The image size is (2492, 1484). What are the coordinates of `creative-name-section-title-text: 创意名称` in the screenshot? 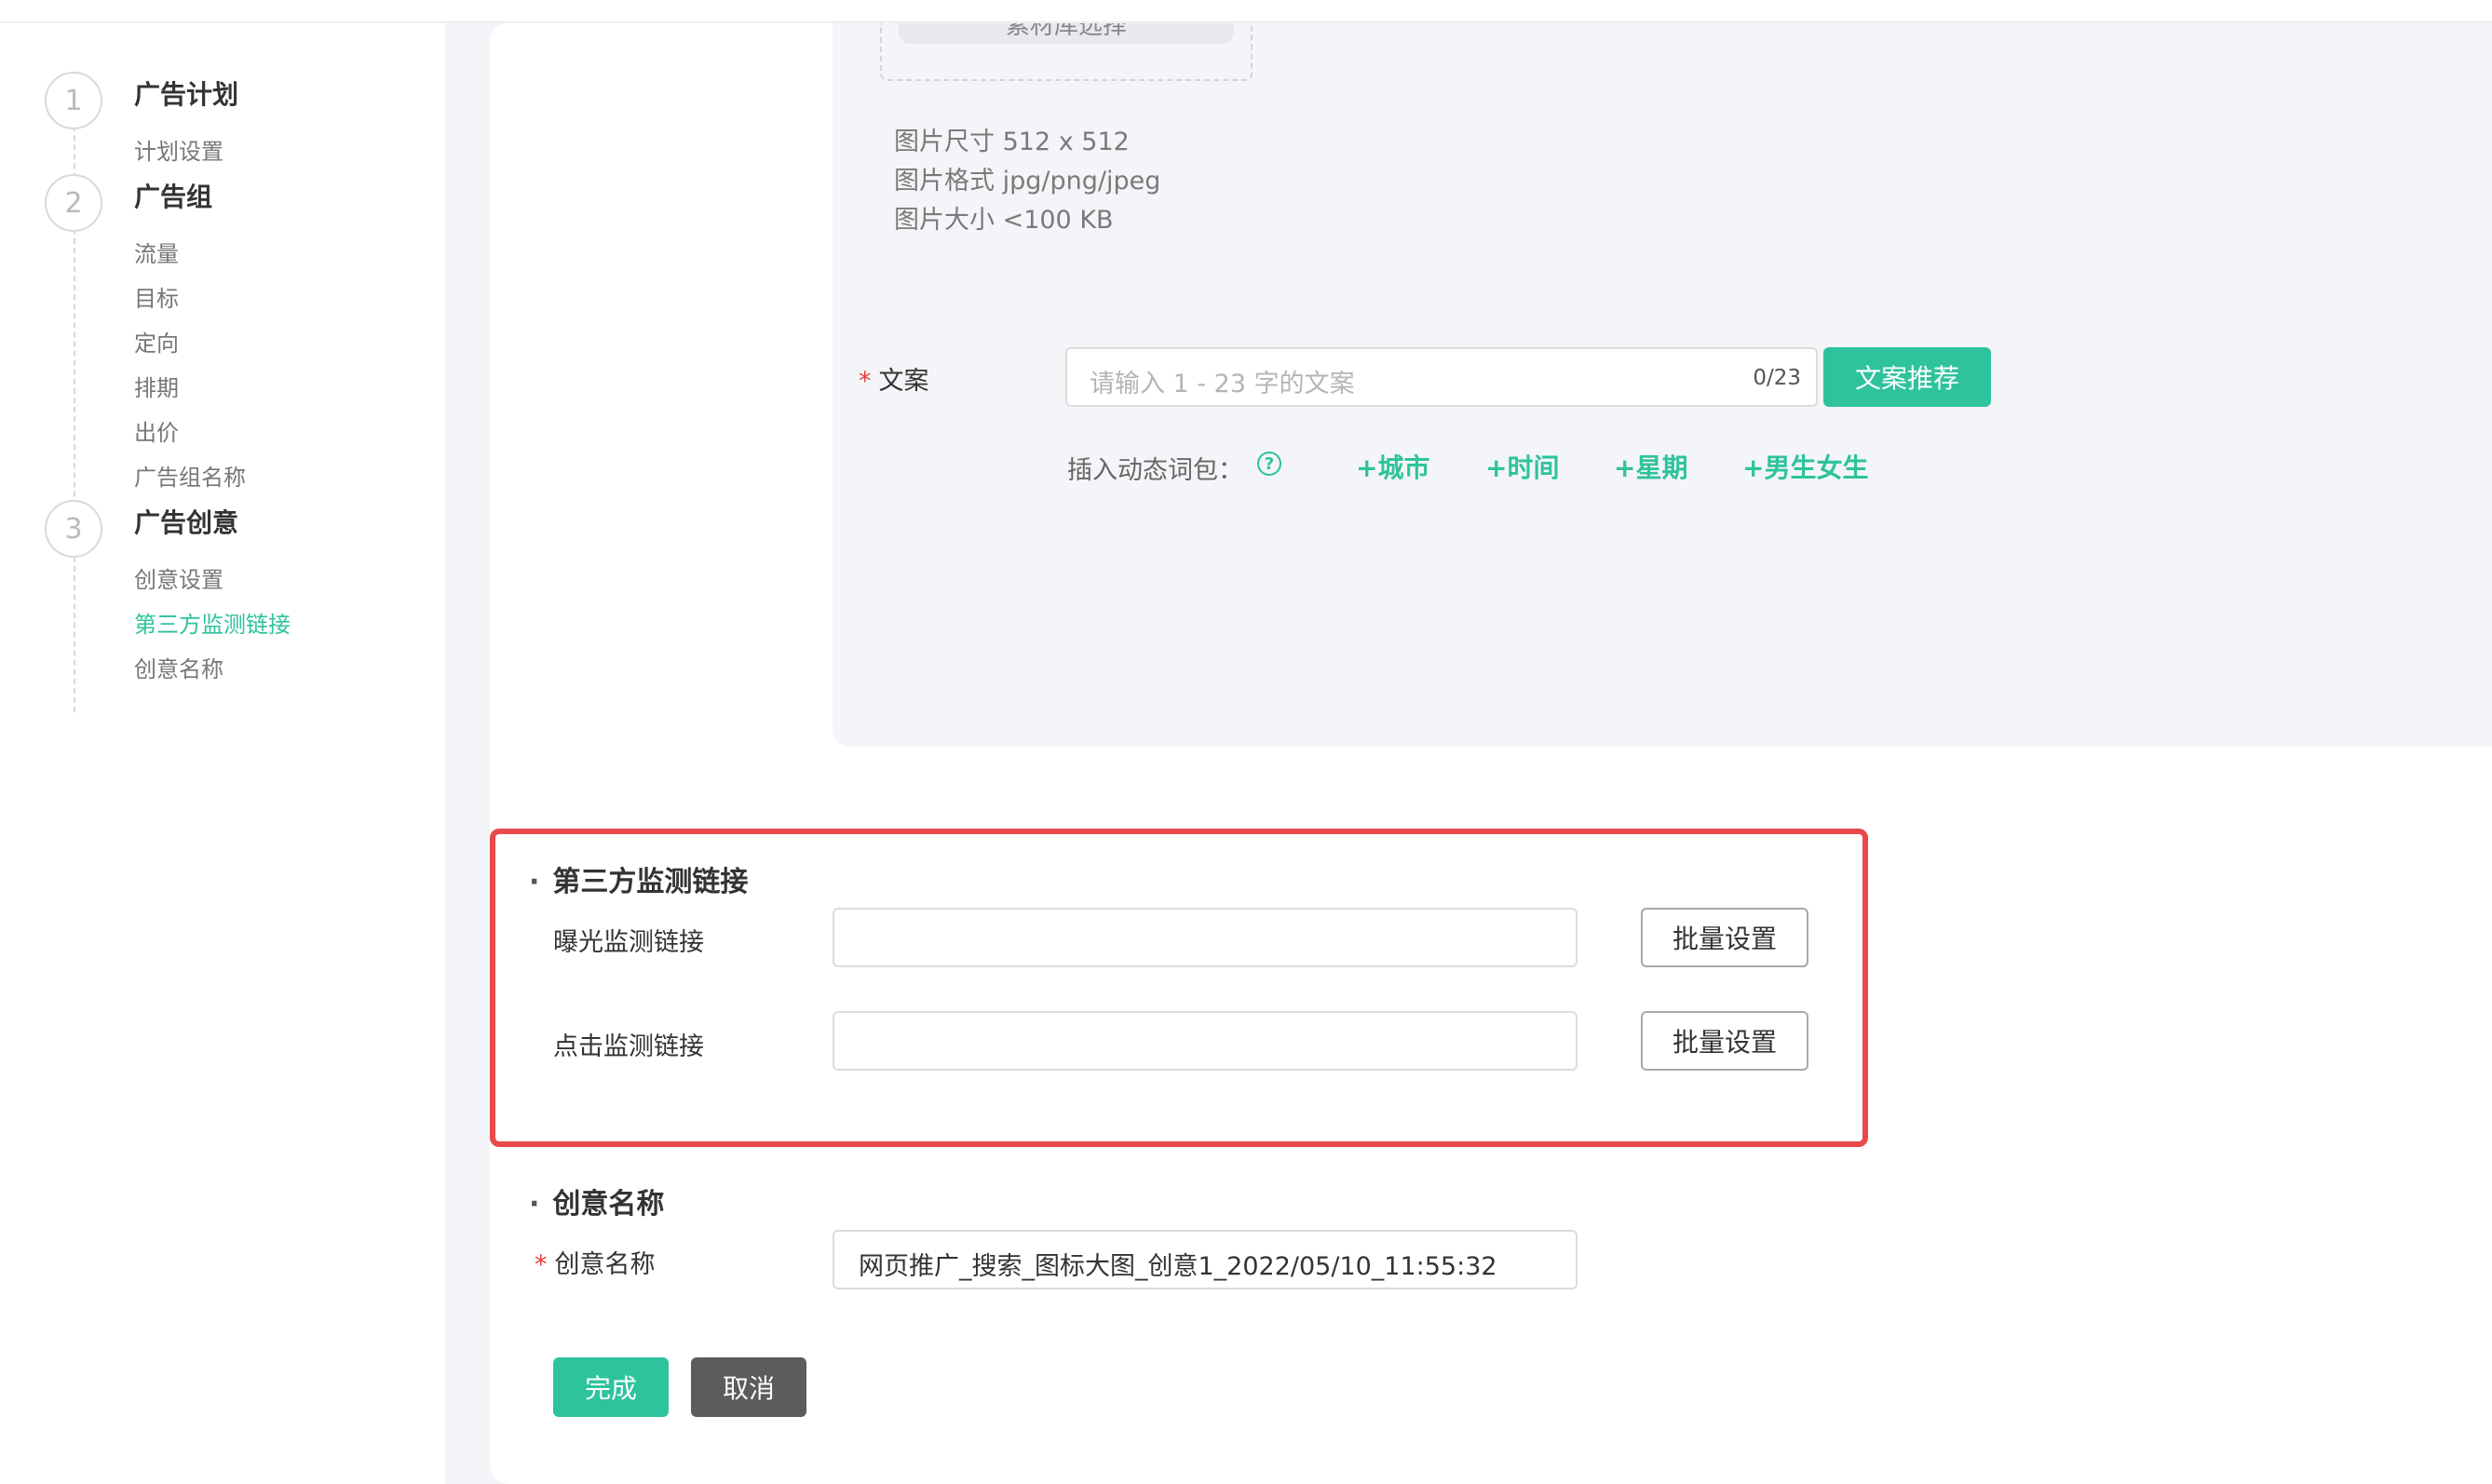 It's located at (608, 1204).